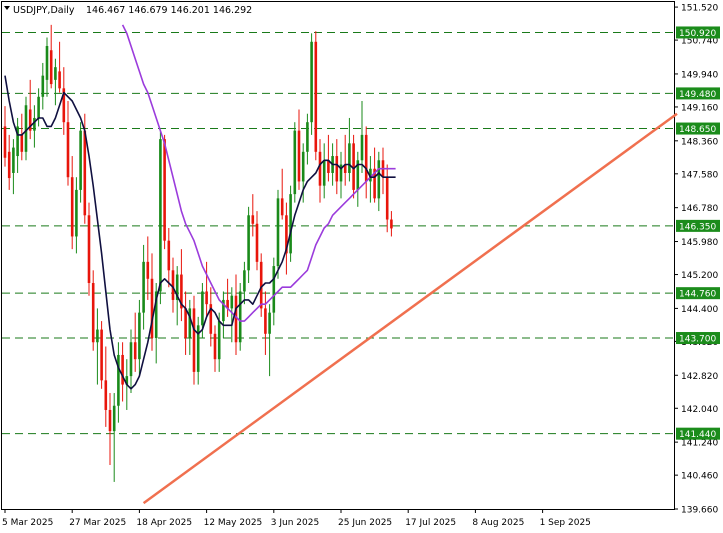 This screenshot has width=723, height=533. I want to click on level-price-tag: 144.760, so click(698, 293).